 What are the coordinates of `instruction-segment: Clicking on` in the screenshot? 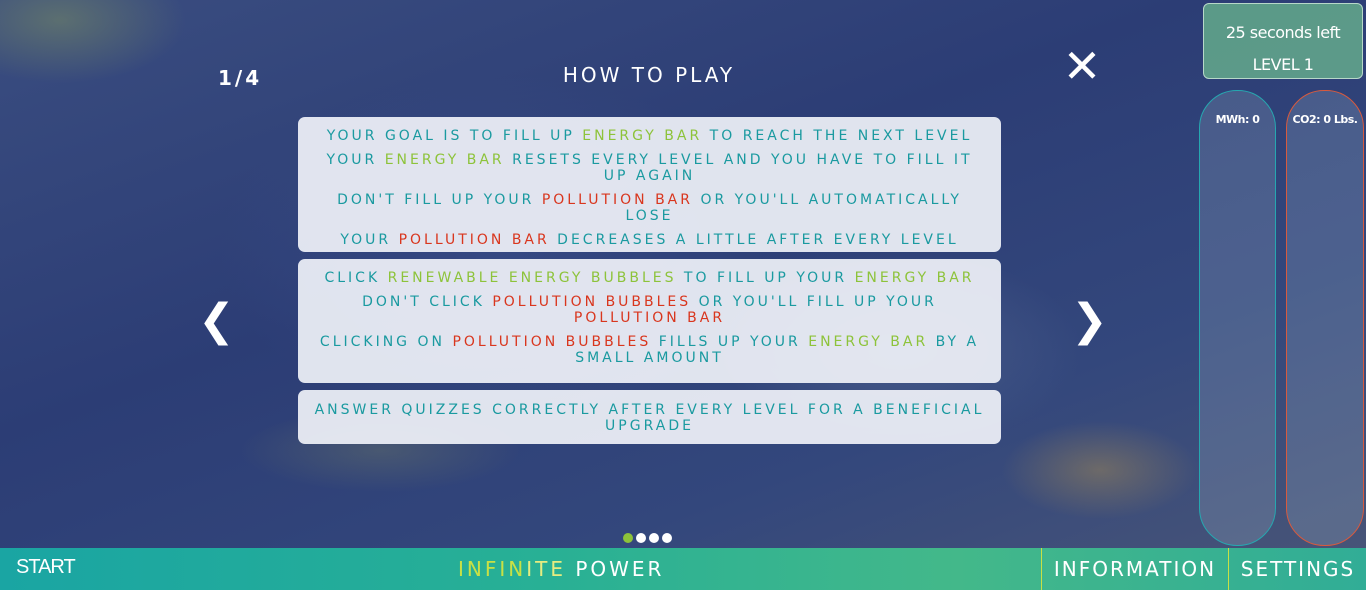 It's located at (386, 342).